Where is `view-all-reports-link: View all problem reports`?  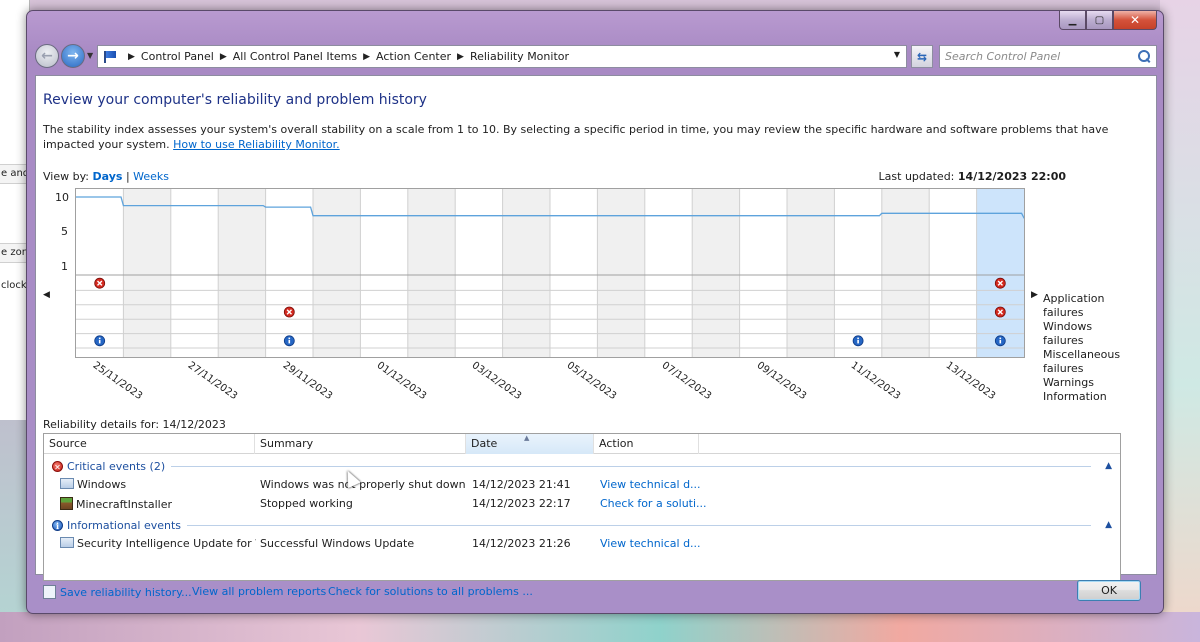 view-all-reports-link: View all problem reports is located at coordinates (259, 591).